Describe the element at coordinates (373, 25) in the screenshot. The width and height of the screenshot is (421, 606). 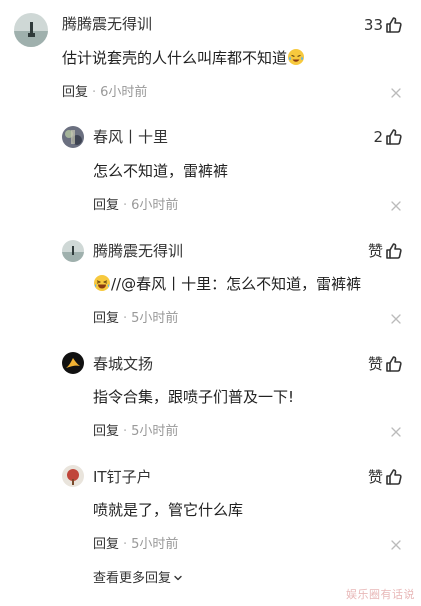
I see `like-count: 33` at that location.